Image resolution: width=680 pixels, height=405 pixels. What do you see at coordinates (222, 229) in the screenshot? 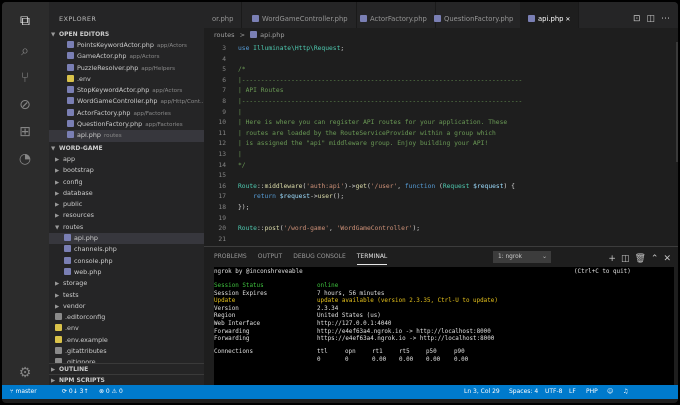
I see `line-number: 20` at bounding box center [222, 229].